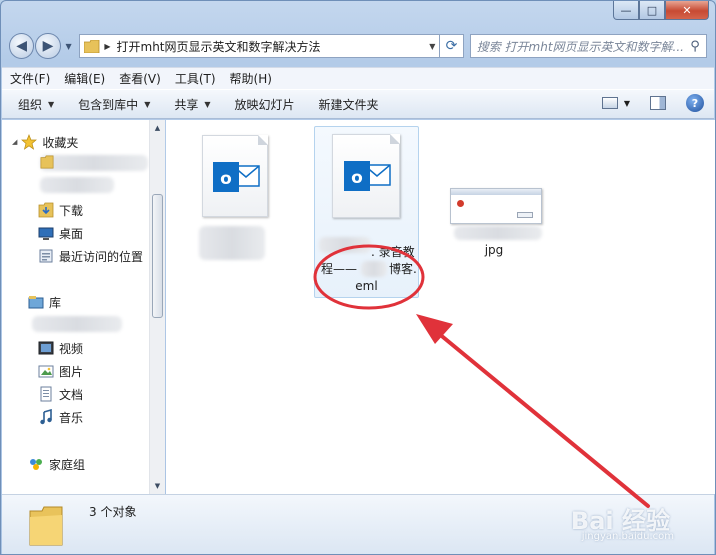  I want to click on documents-icon, so click(46, 394).